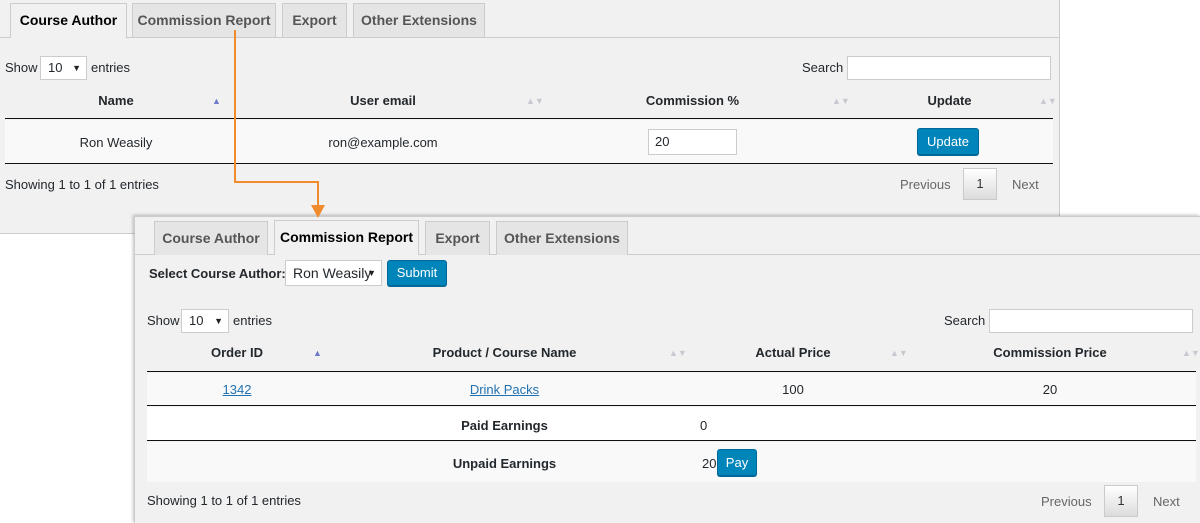 This screenshot has height=523, width=1200. Describe the element at coordinates (504, 463) in the screenshot. I see `unpaid-earnings-label: Unpaid Earnings` at that location.